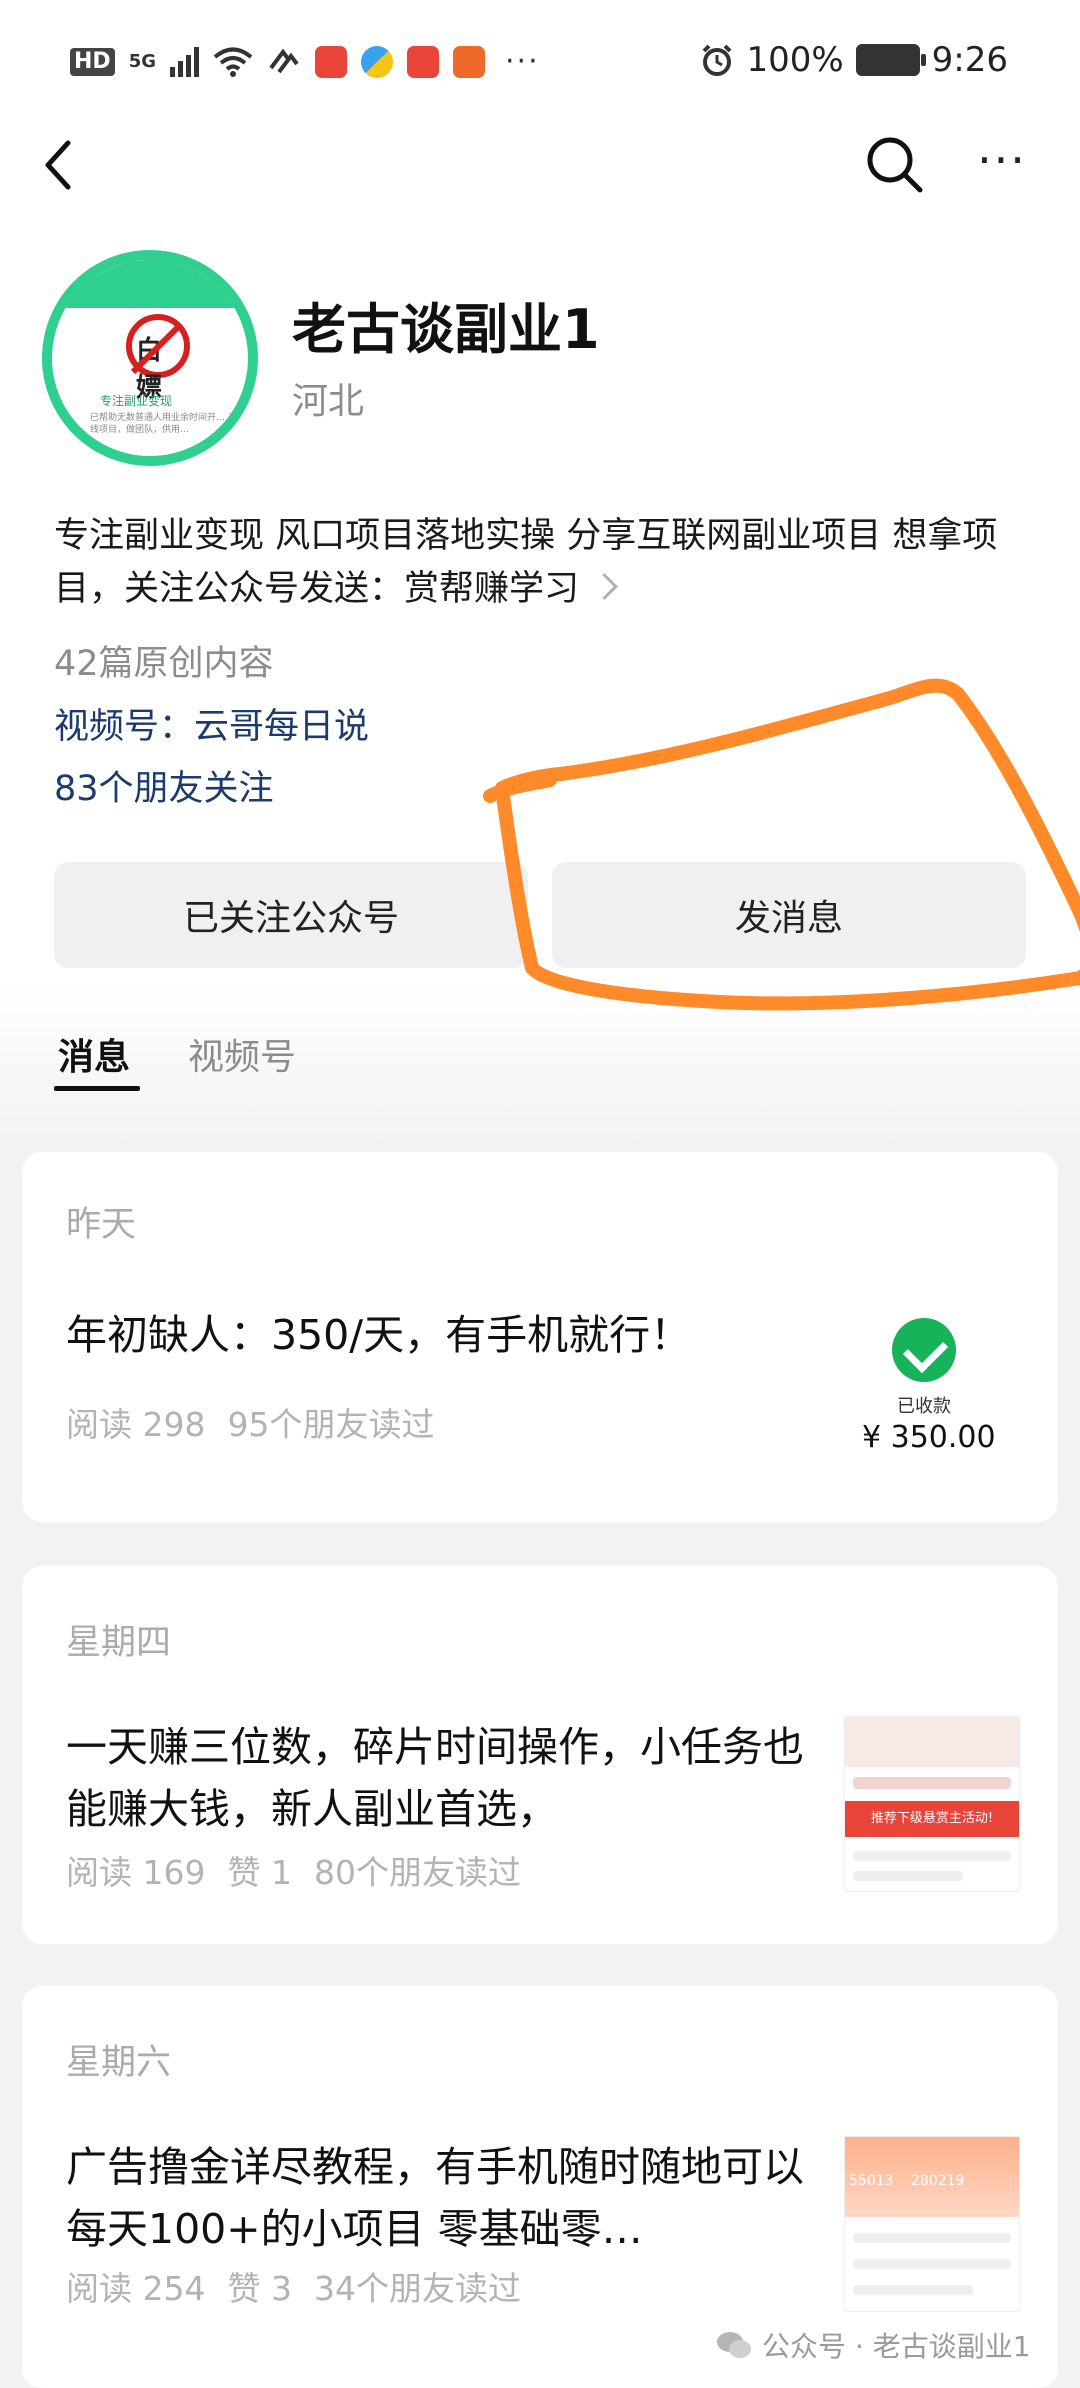  What do you see at coordinates (604, 586) in the screenshot?
I see `chevron-right-icon` at bounding box center [604, 586].